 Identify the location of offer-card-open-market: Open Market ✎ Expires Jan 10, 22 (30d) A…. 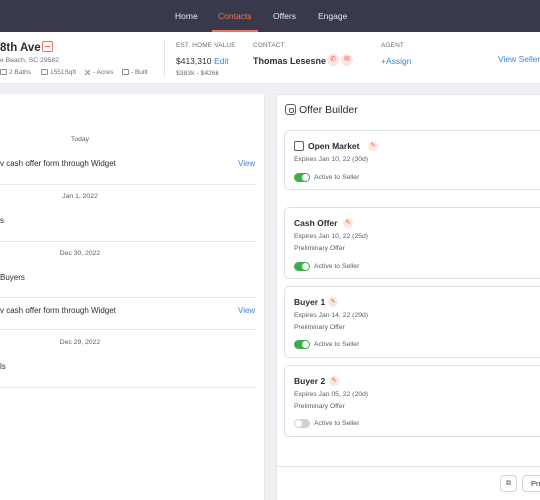
(412, 160).